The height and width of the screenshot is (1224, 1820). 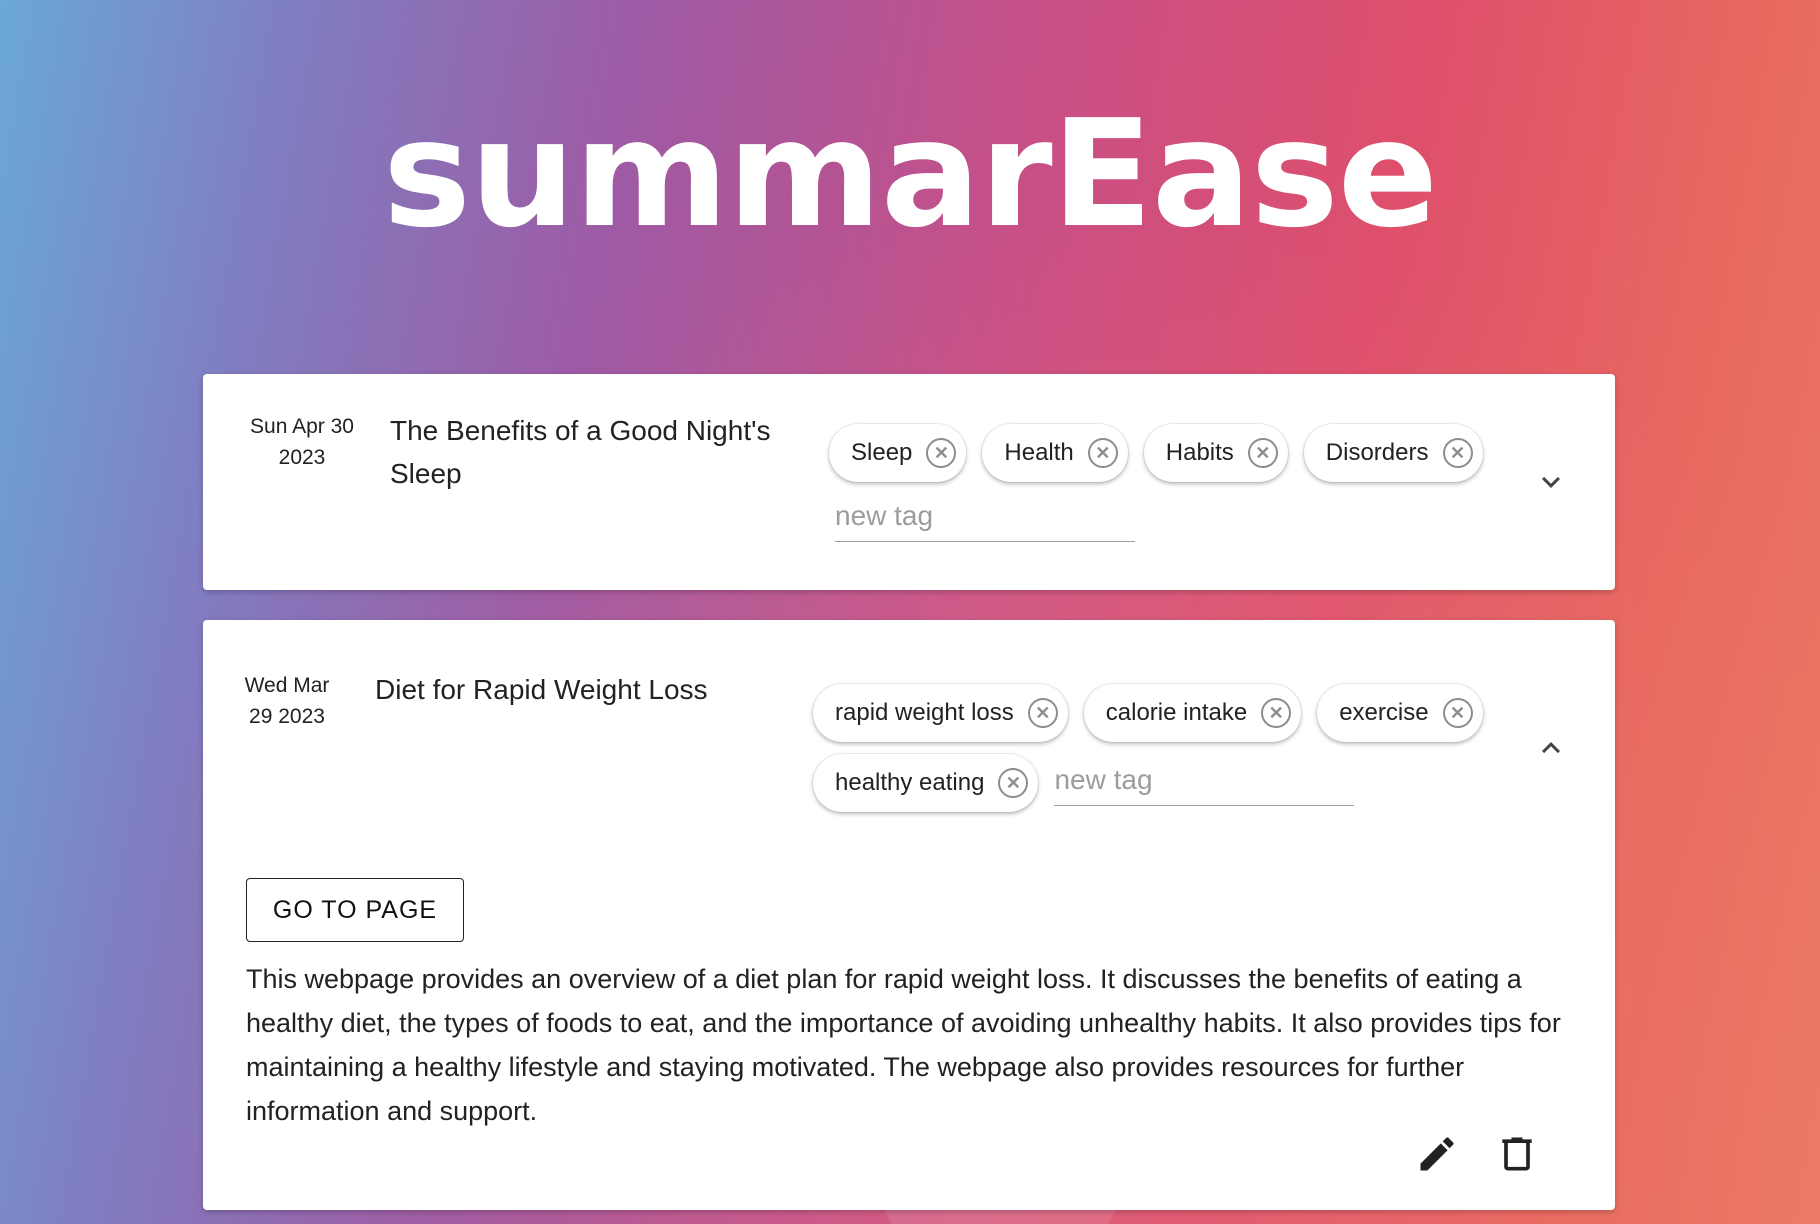 I want to click on tag-chip: rapid weight loss ✕, so click(x=940, y=713).